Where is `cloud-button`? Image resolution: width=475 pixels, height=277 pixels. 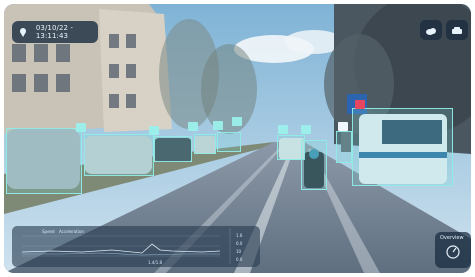
cloud-button is located at coordinates (431, 30).